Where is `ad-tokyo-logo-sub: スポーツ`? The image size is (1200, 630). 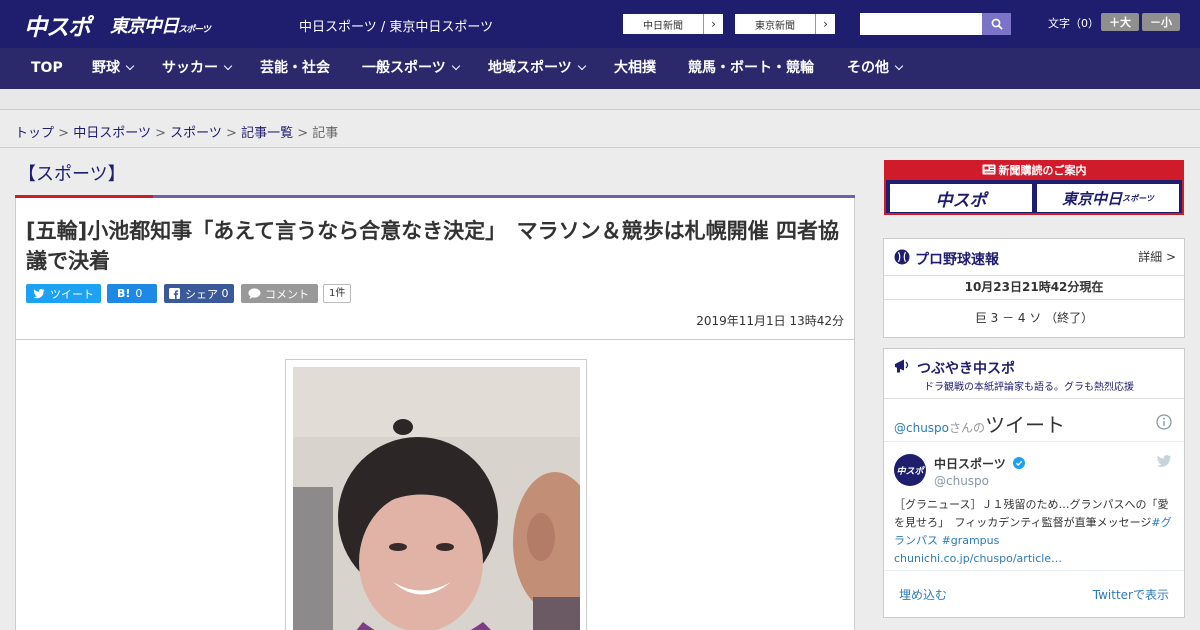
ad-tokyo-logo-sub: スポーツ is located at coordinates (1138, 198).